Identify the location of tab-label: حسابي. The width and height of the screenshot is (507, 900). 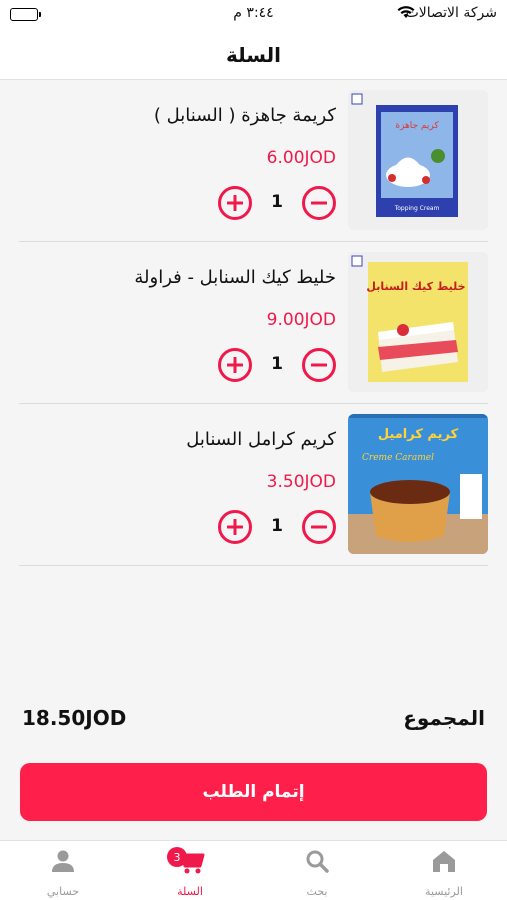
(63, 891).